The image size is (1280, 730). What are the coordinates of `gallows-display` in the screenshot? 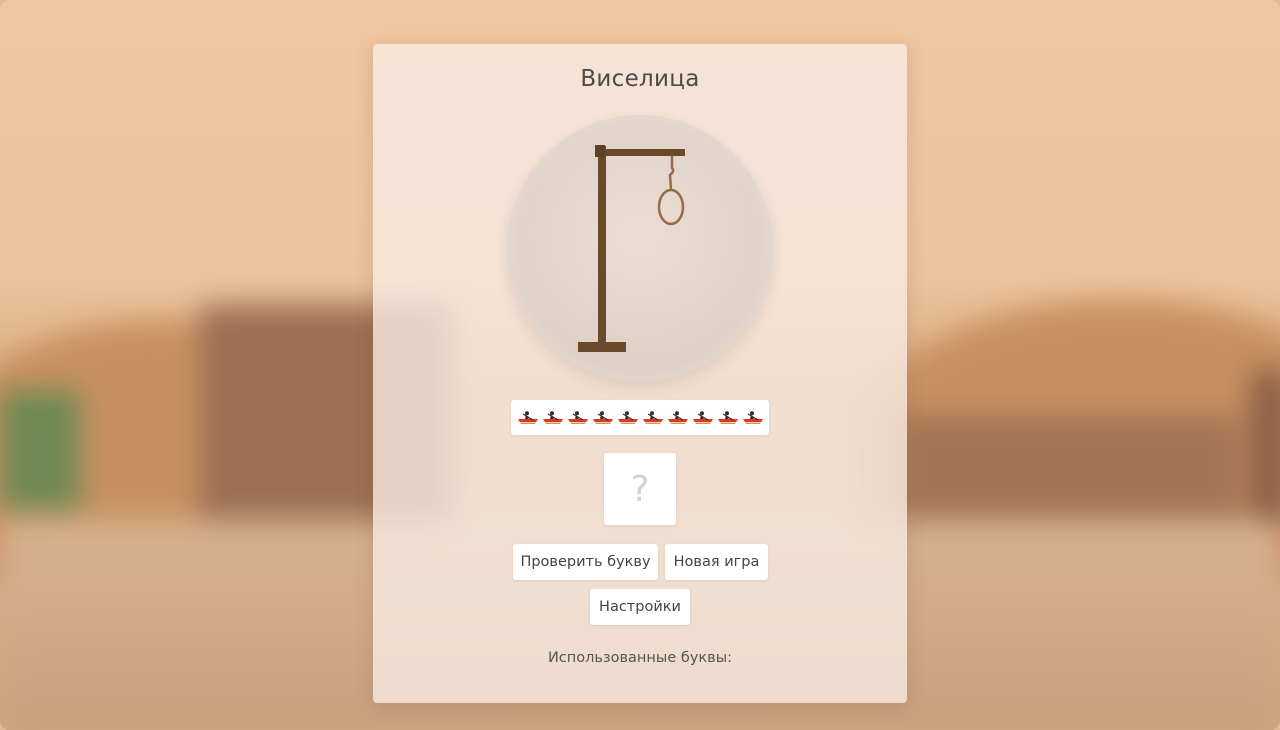 It's located at (640, 248).